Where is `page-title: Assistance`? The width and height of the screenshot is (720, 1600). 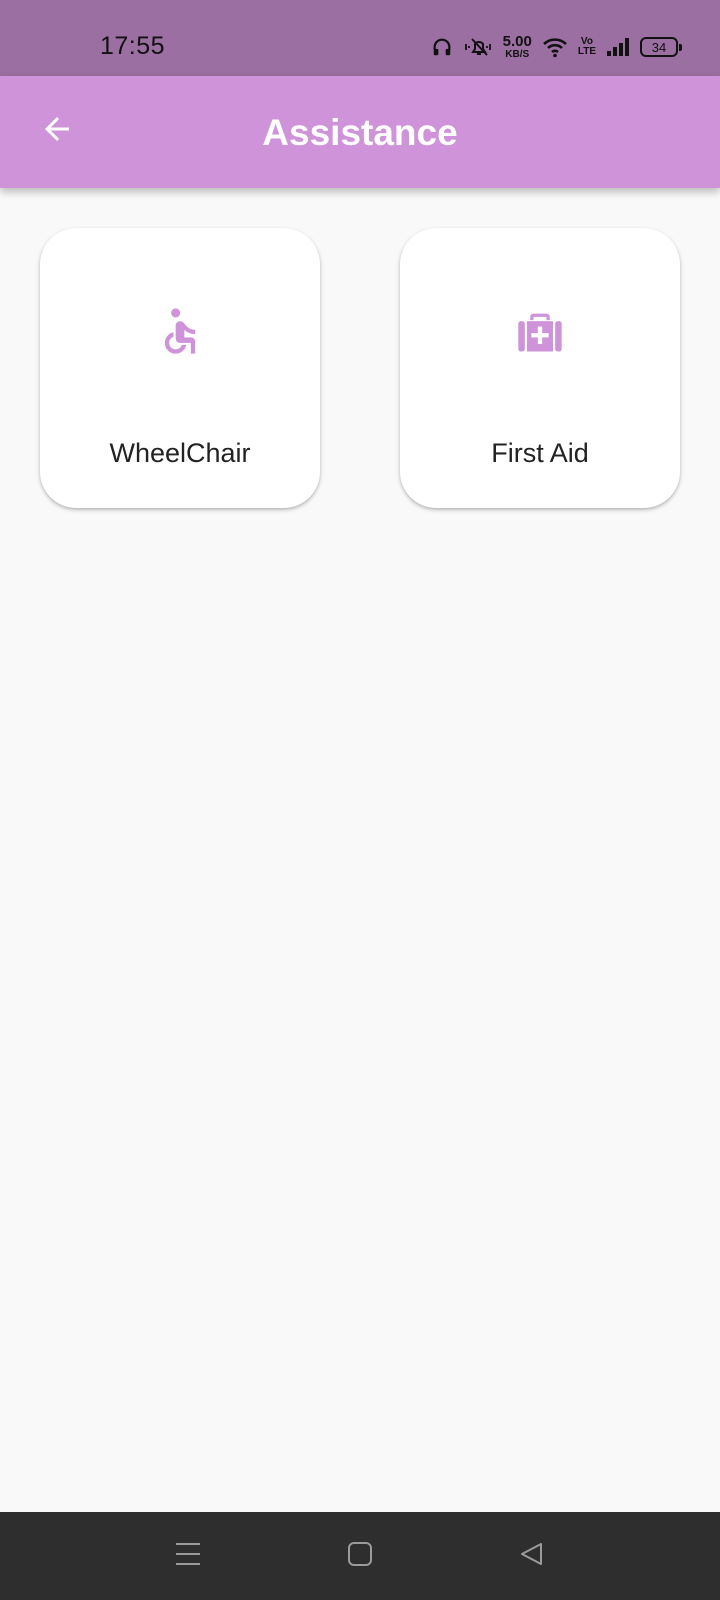 page-title: Assistance is located at coordinates (360, 132).